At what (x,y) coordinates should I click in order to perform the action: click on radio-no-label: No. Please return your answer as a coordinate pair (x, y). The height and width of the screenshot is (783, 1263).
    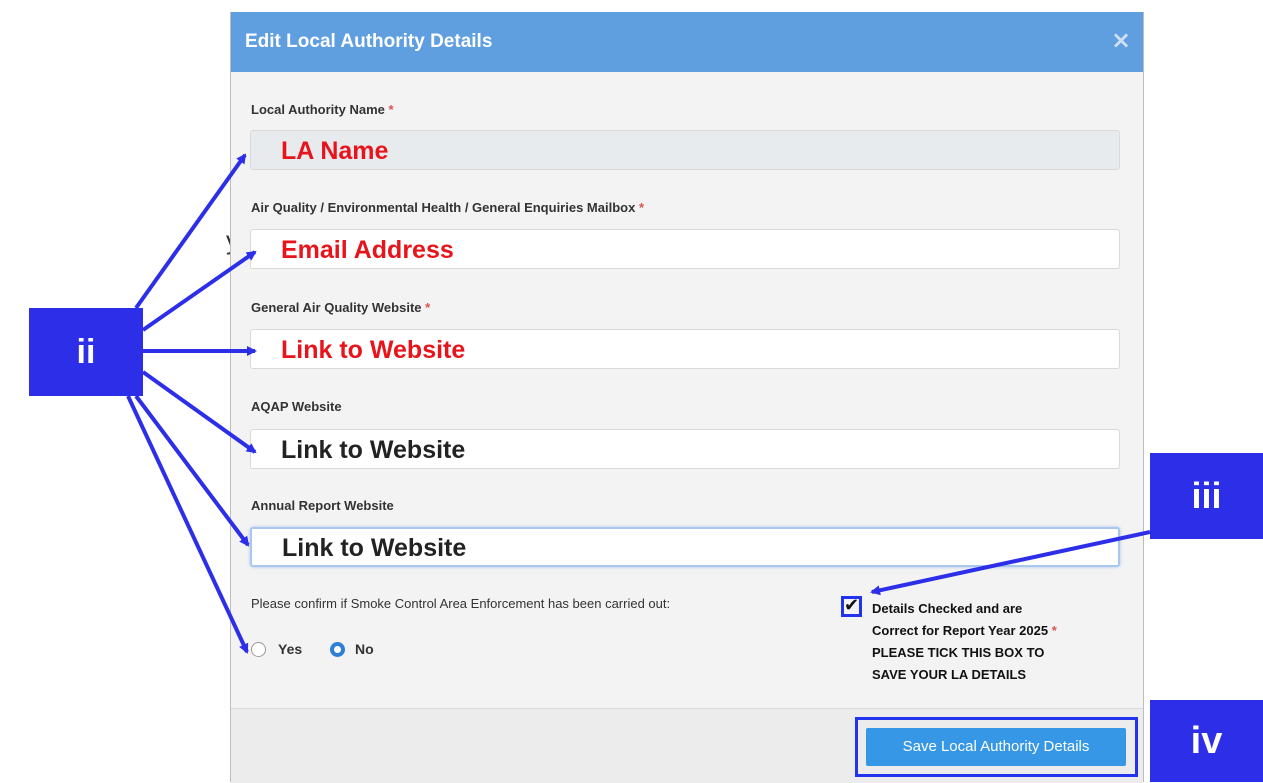
    Looking at the image, I should click on (364, 649).